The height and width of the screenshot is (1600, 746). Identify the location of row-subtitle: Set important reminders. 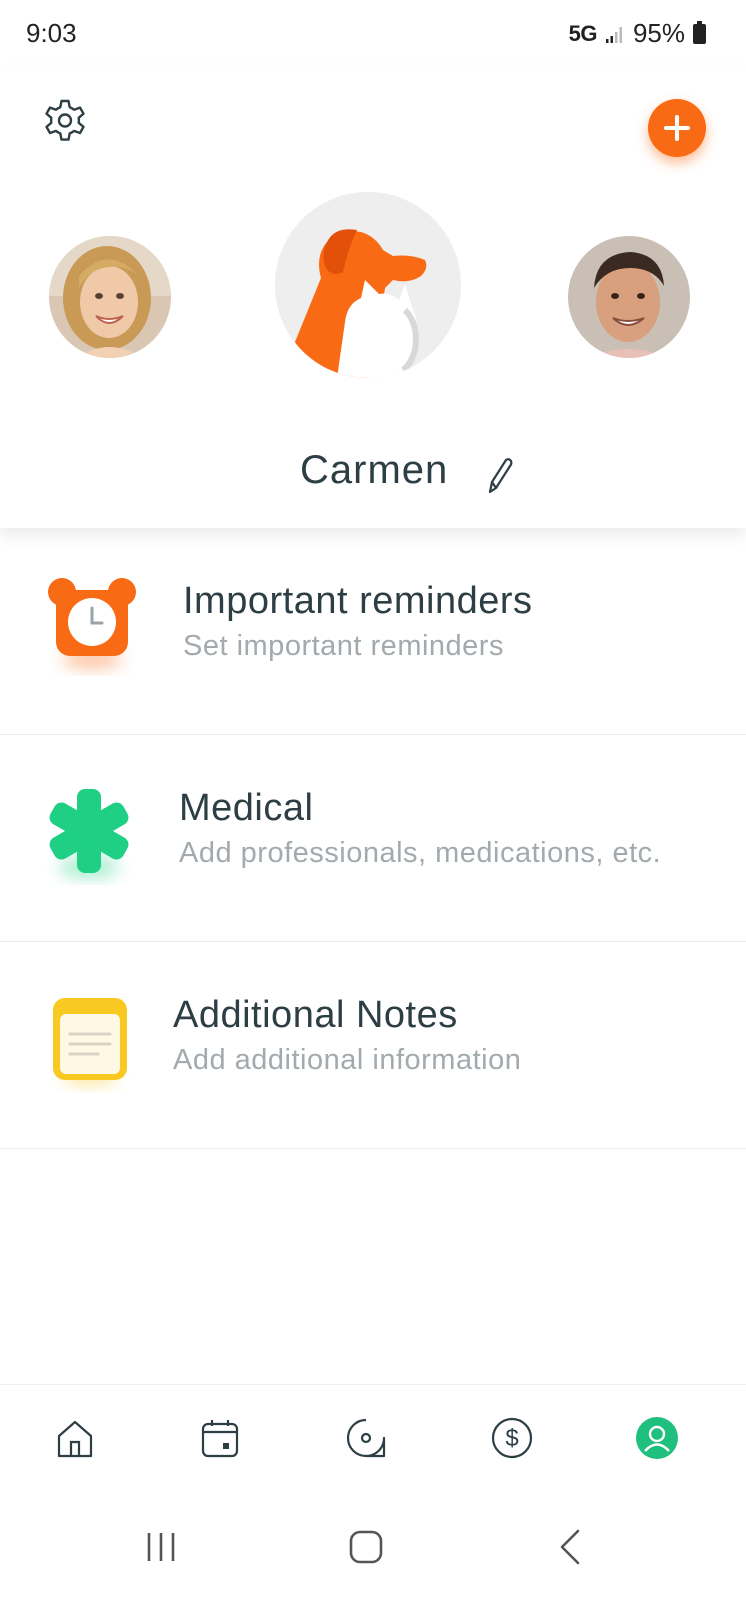
(343, 646).